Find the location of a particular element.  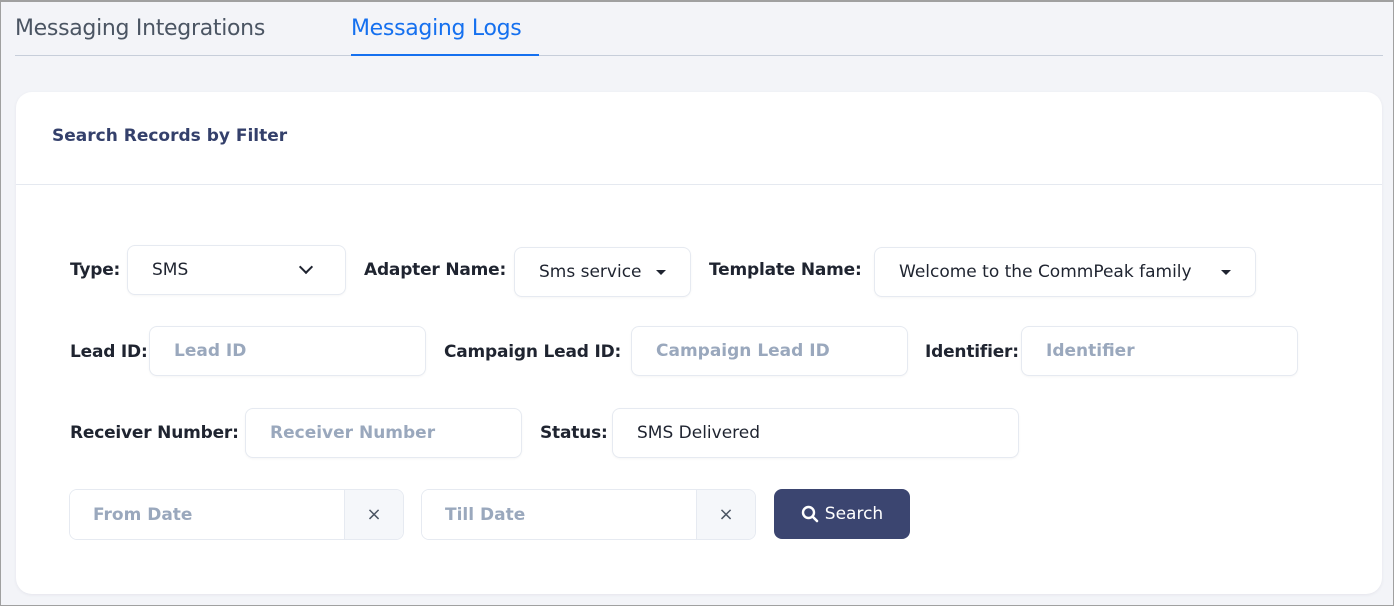

search-icon is located at coordinates (810, 514).